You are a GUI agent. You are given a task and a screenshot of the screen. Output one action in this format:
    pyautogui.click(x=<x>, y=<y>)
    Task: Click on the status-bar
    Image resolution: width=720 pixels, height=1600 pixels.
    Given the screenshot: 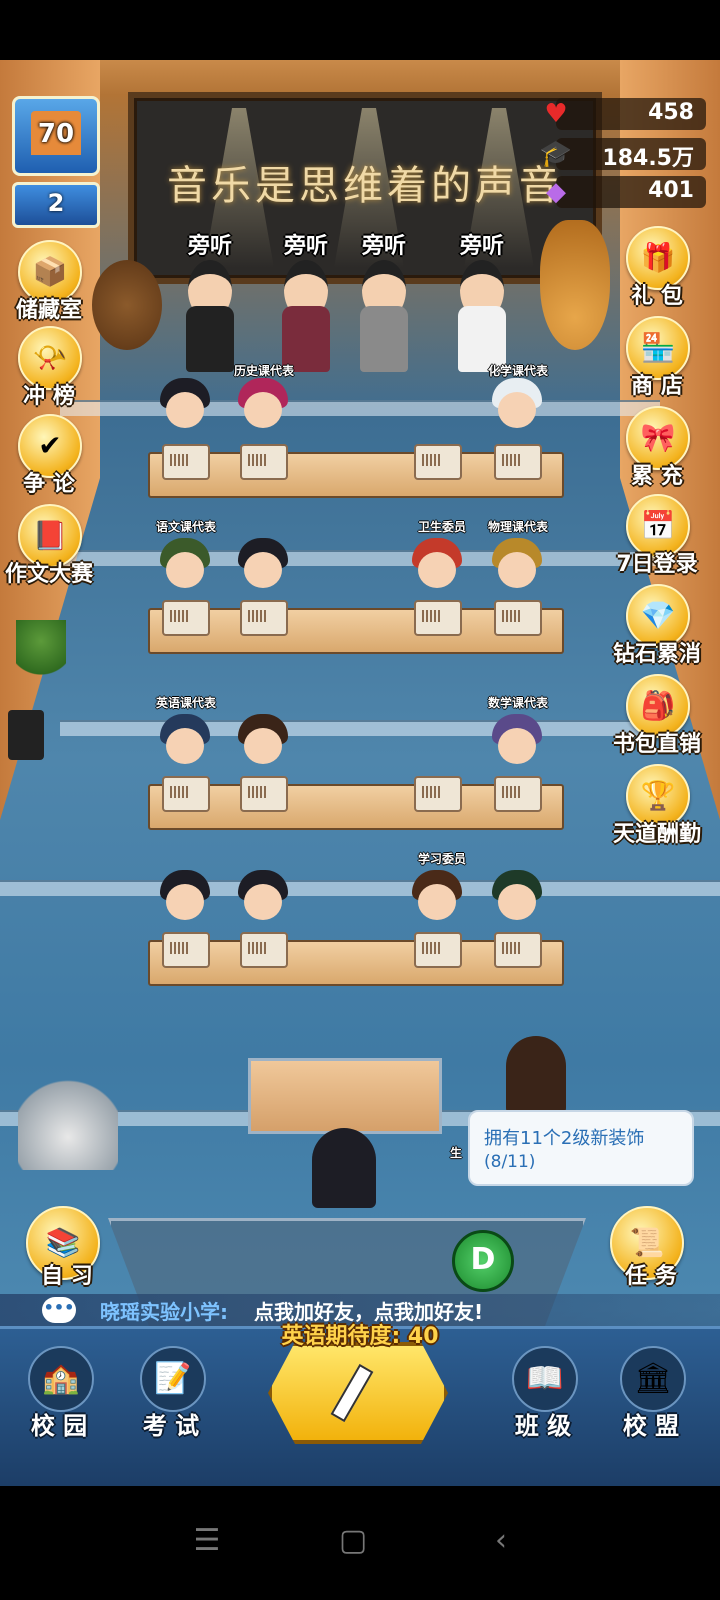 What is the action you would take?
    pyautogui.click(x=360, y=30)
    